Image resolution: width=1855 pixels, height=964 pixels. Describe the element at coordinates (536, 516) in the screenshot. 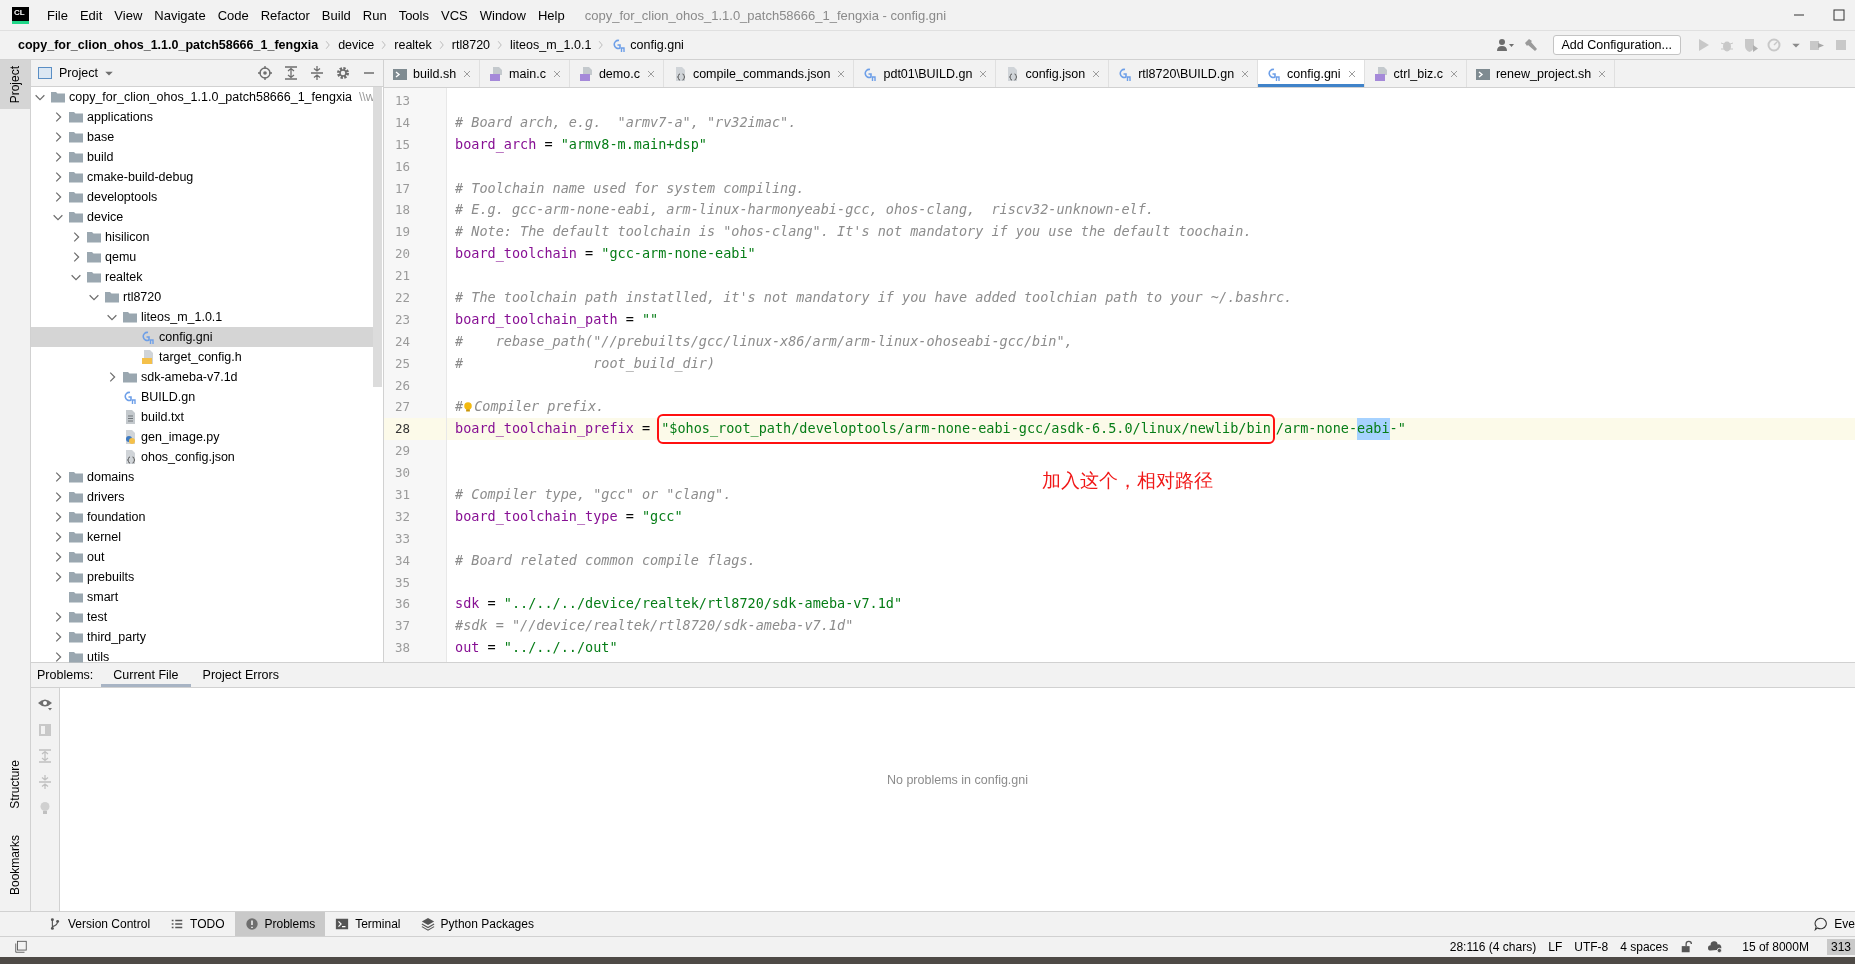

I see `code-token: board_toolchain_type` at that location.